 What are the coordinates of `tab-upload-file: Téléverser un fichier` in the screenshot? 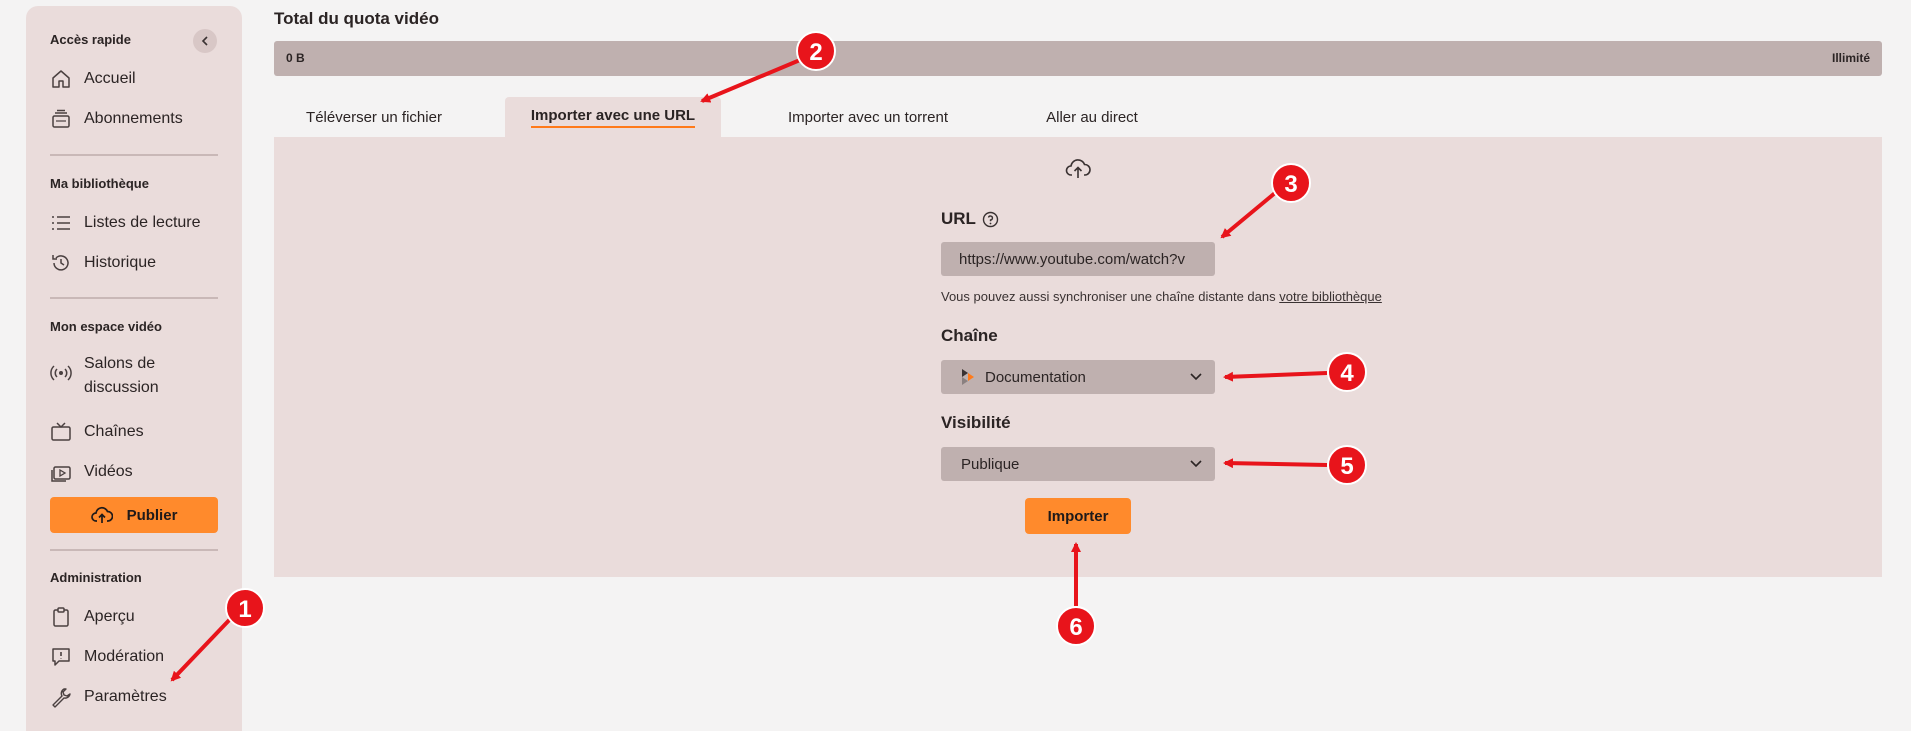 It's located at (374, 117).